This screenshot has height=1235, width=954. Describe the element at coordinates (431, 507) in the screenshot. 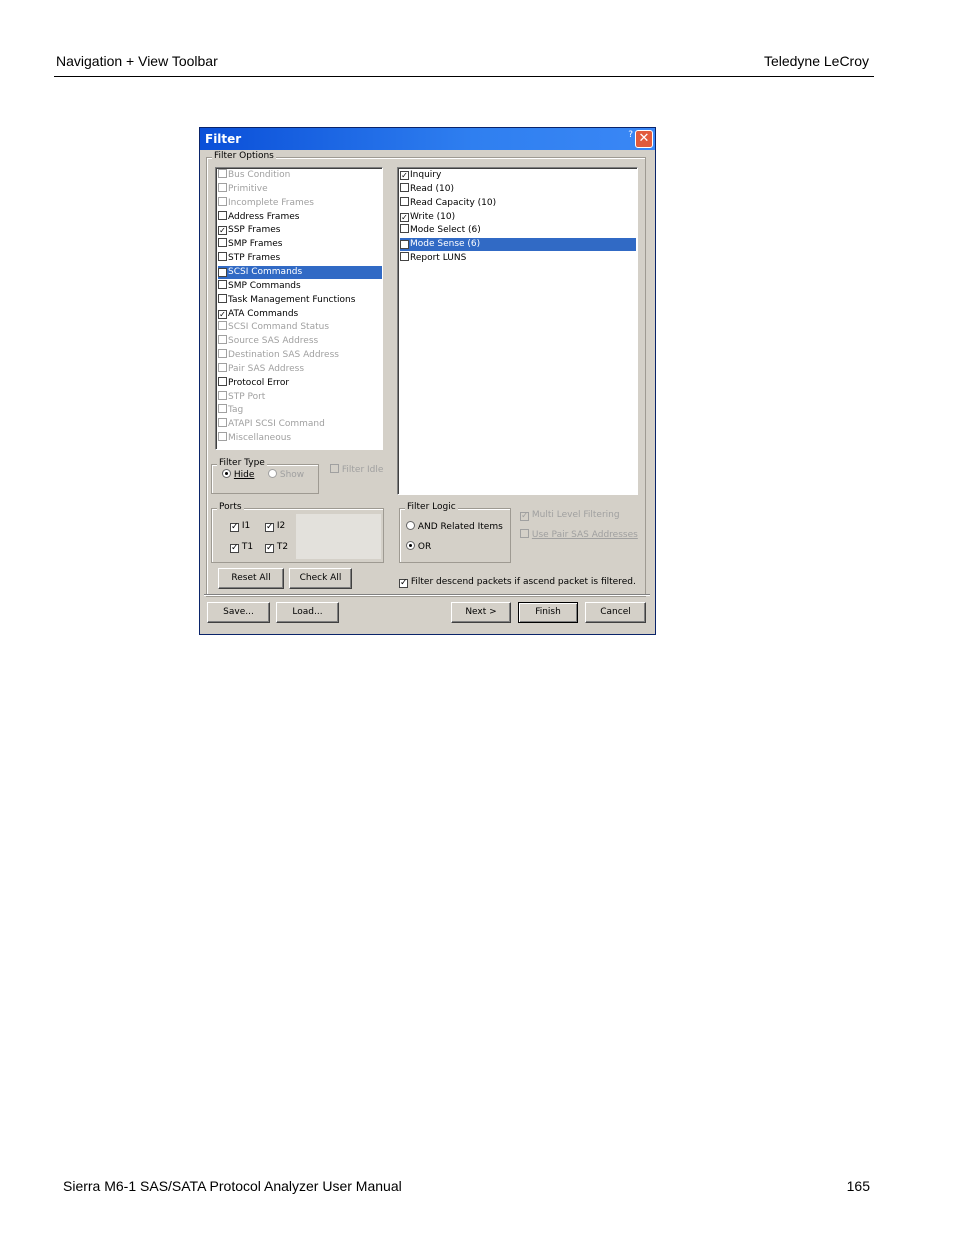

I see `filter-logic-label: Filter Logic` at that location.